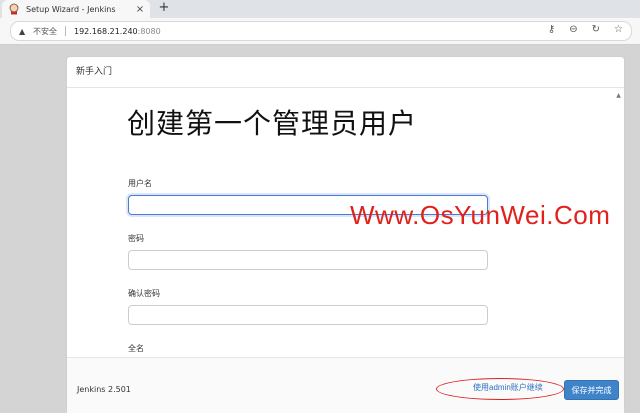  What do you see at coordinates (164, 9) in the screenshot?
I see `new-tab-icon: +` at bounding box center [164, 9].